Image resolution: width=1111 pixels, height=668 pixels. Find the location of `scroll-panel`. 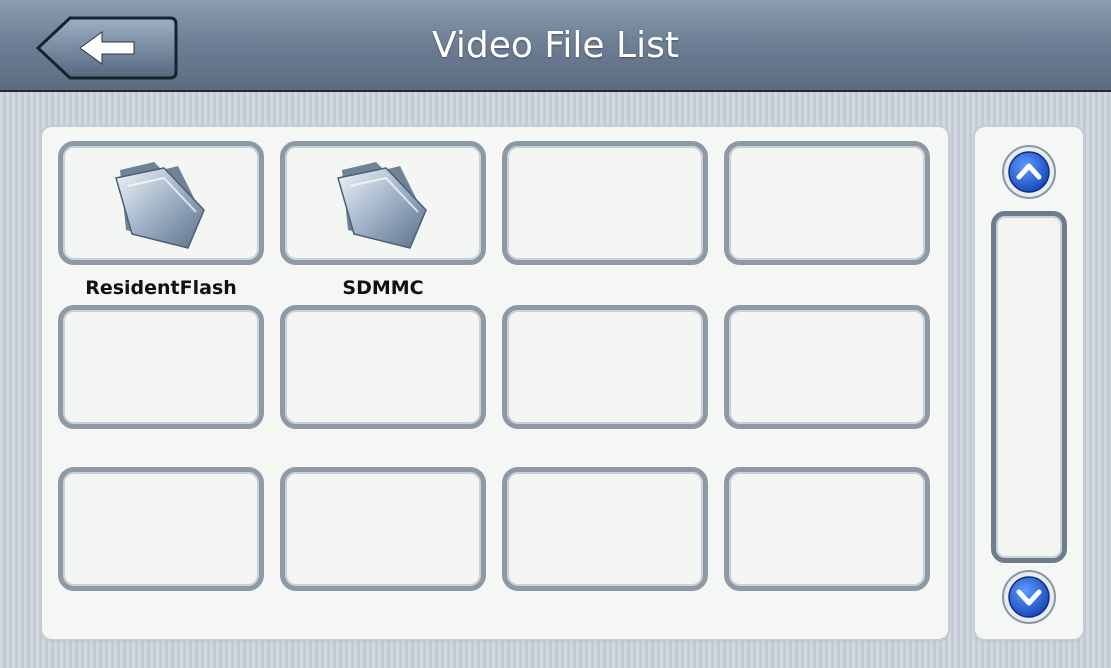

scroll-panel is located at coordinates (1029, 383).